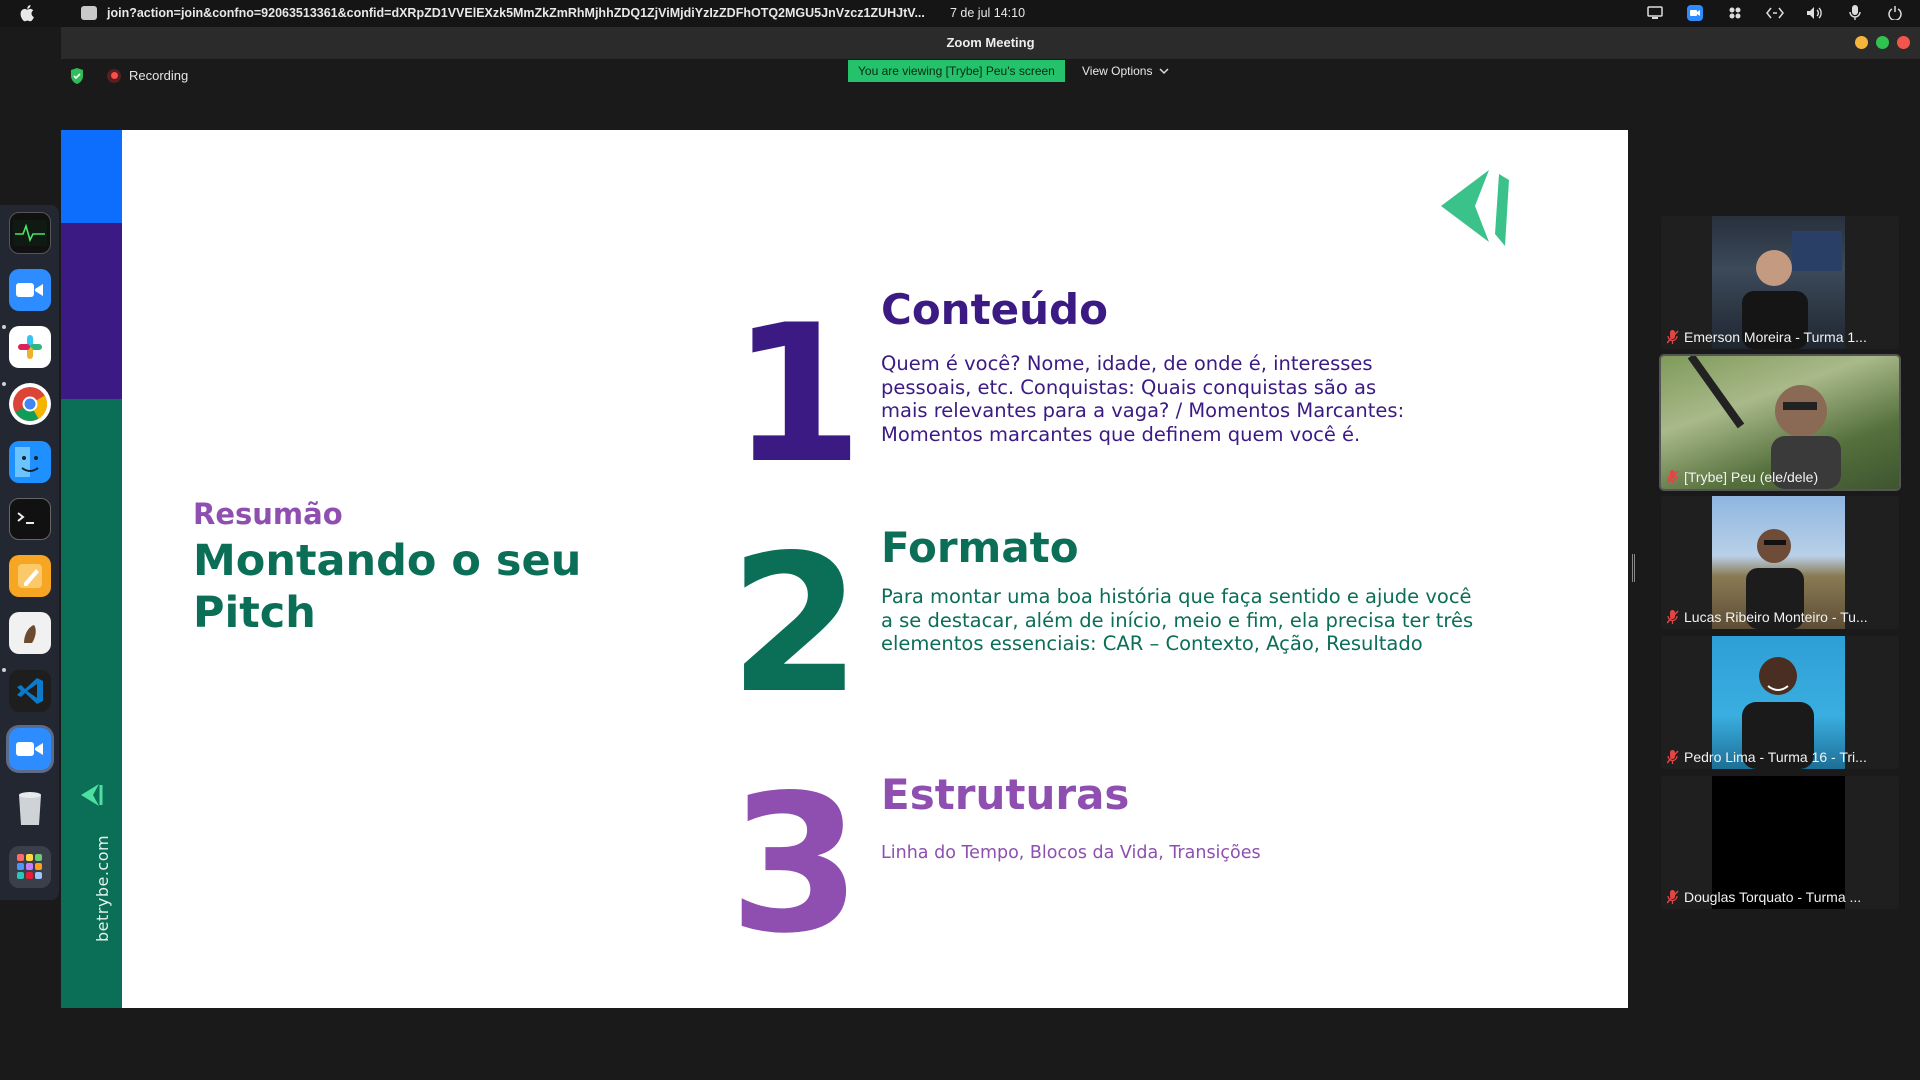  Describe the element at coordinates (30, 519) in the screenshot. I see `terminal-icon` at that location.